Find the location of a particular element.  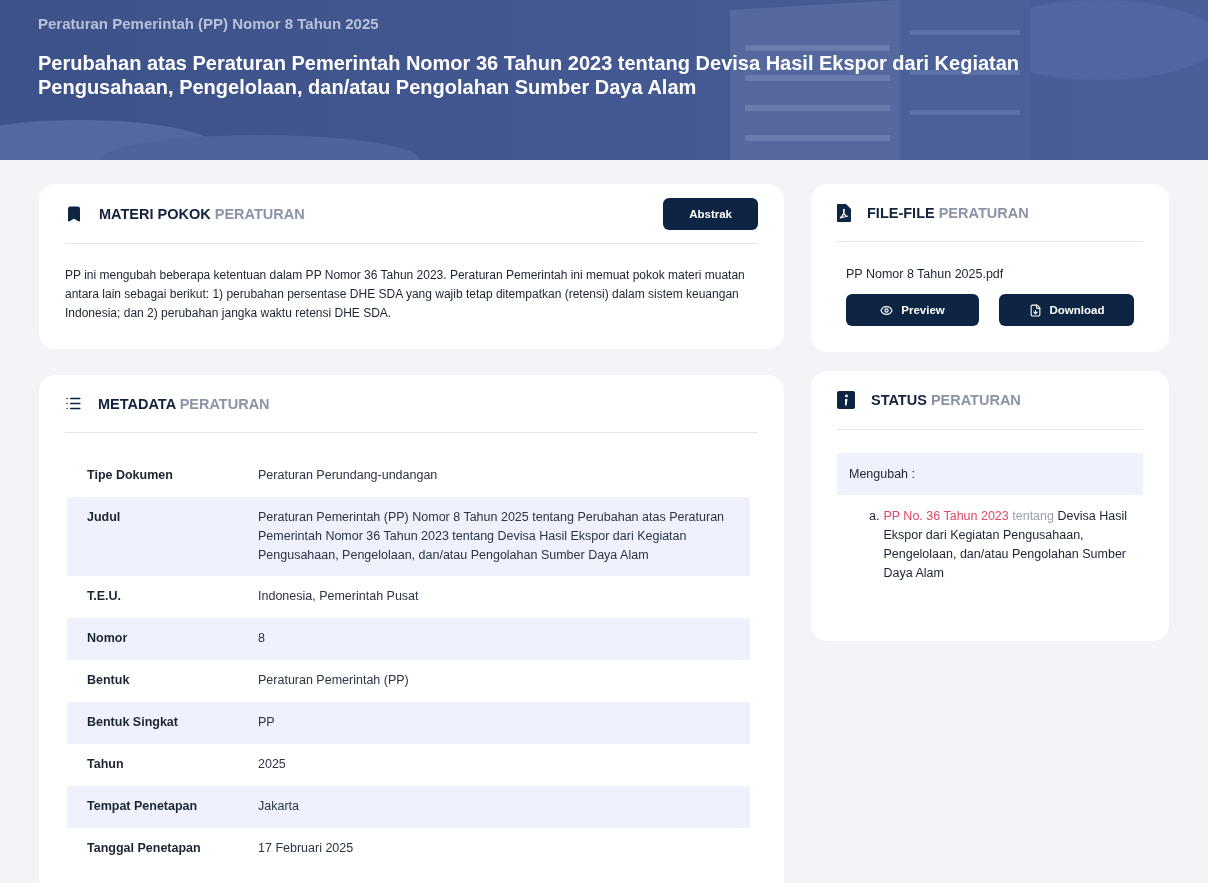

status-item-text: PP No. 36 Tahun 2023 tentang Devisa Hasil Ekspor dari Kegiatan Pengusahaan, Pengelolaan, dan/atau Pengolahan Sumber Daya Alam is located at coordinates (1005, 545).